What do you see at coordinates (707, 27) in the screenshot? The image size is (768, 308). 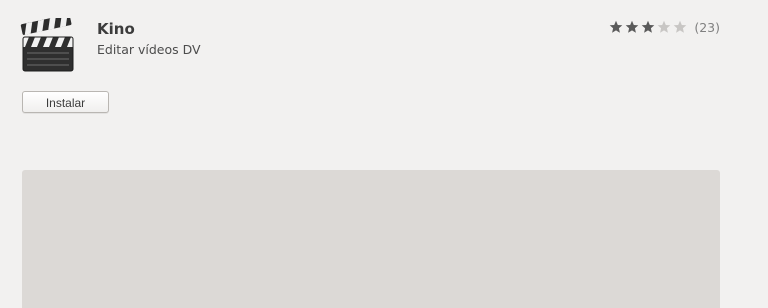 I see `review-count: (23)` at bounding box center [707, 27].